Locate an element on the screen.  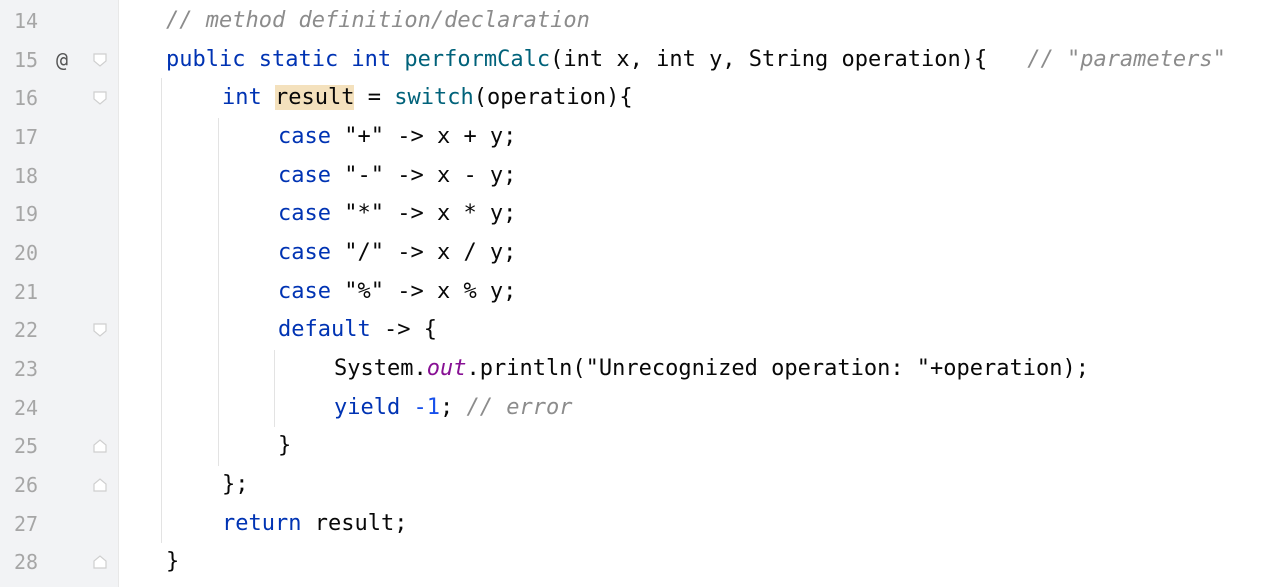
switch-keyword: switch is located at coordinates (434, 98).